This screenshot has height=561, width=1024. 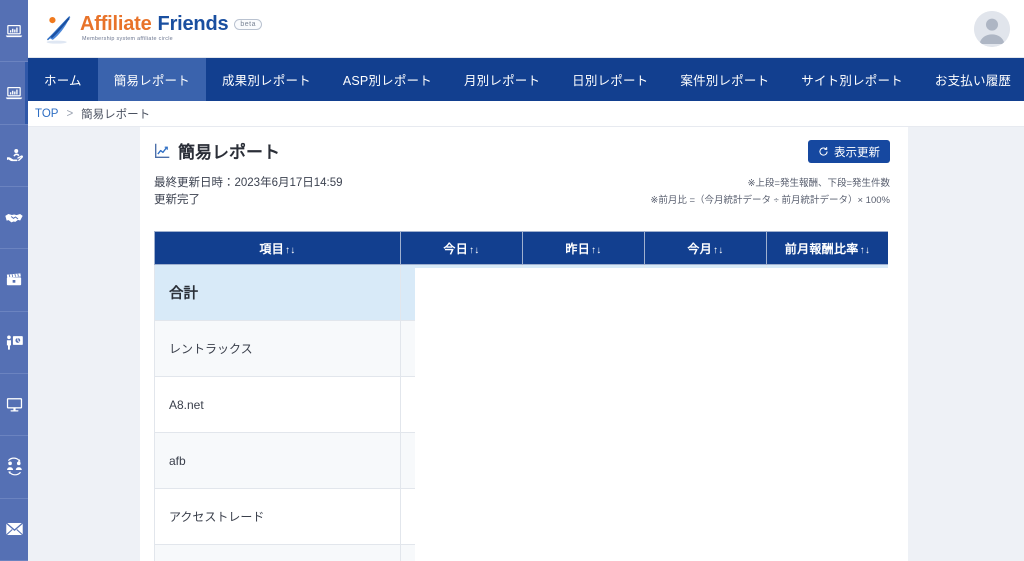 What do you see at coordinates (524, 150) in the screenshot?
I see `page-title-row: 簡易レポート 表示更新` at bounding box center [524, 150].